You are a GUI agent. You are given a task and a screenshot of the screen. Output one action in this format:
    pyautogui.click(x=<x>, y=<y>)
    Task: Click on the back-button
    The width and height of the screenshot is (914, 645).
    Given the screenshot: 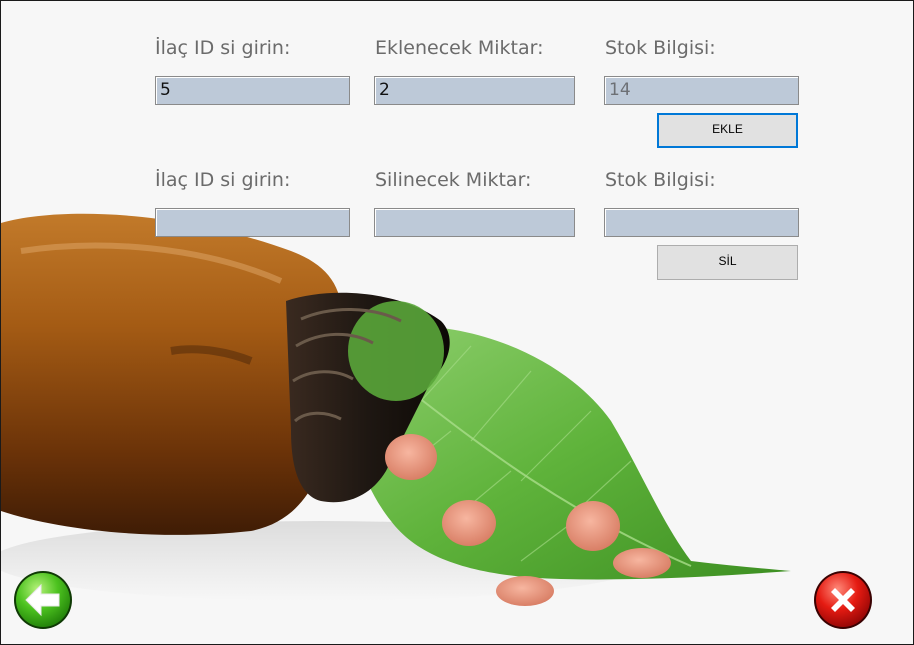 What is the action you would take?
    pyautogui.click(x=43, y=600)
    